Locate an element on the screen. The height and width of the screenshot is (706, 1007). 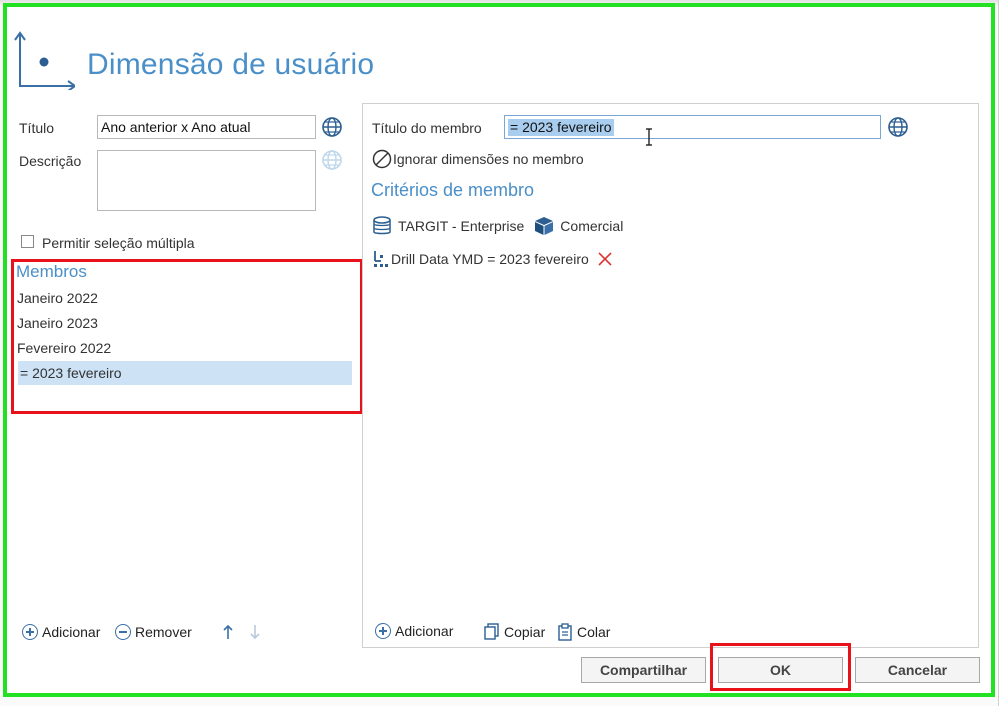
add-member-label: Adicionar is located at coordinates (71, 632).